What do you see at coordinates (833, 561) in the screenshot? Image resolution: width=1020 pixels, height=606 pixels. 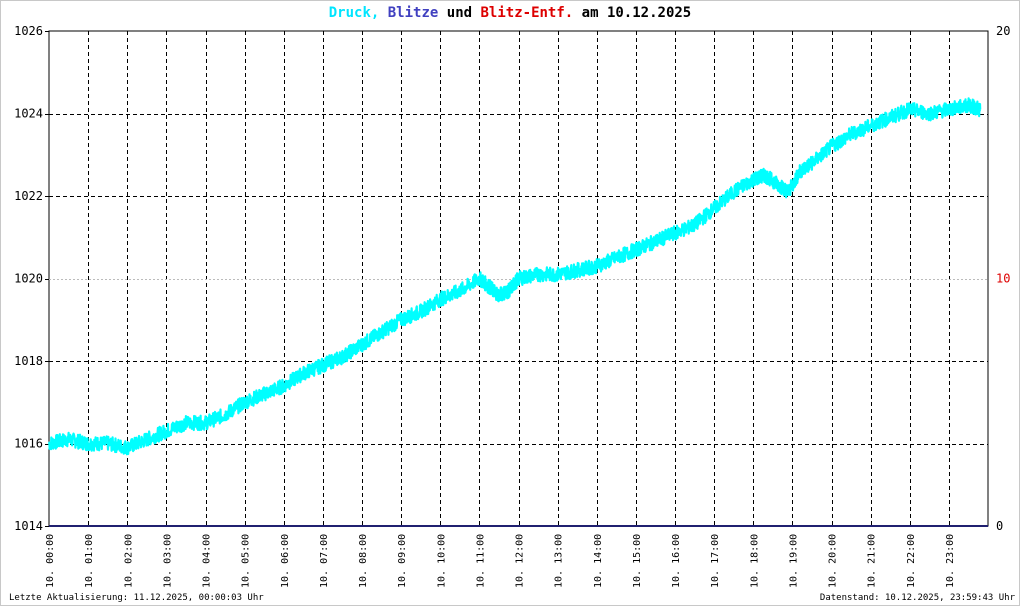 I see `x-tick-label: 10. 20:00` at bounding box center [833, 561].